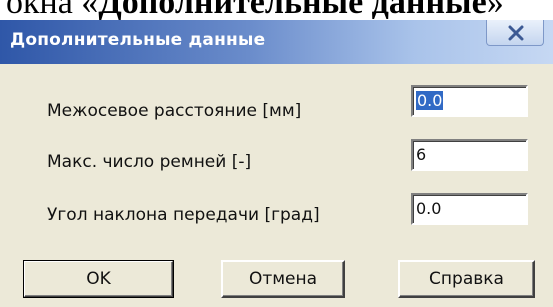 The height and width of the screenshot is (307, 553). I want to click on title-bar: Дополнительные данные, so click(276, 42).